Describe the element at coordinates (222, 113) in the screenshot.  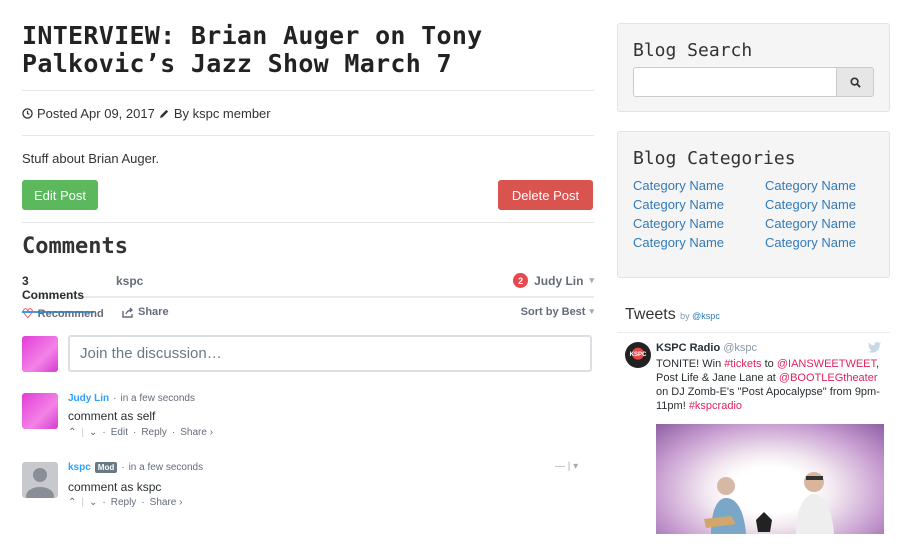
I see `post-author: By kspc member` at that location.